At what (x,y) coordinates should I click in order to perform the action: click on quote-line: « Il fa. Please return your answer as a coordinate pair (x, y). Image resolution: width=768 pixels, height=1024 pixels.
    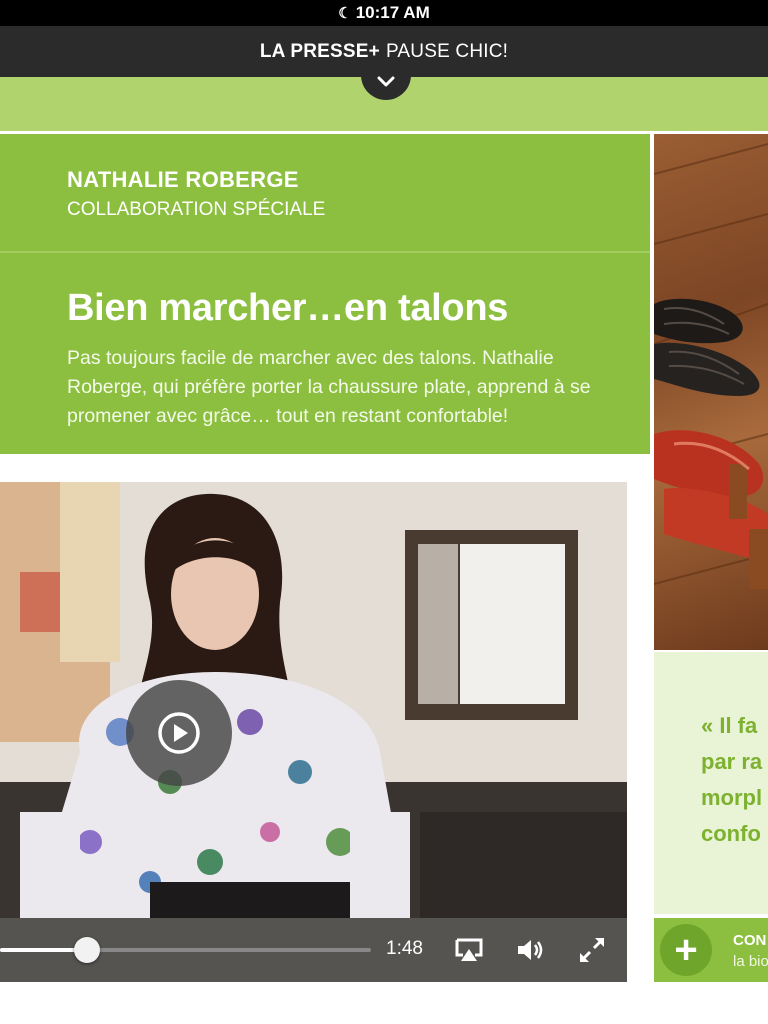
    Looking at the image, I should click on (729, 725).